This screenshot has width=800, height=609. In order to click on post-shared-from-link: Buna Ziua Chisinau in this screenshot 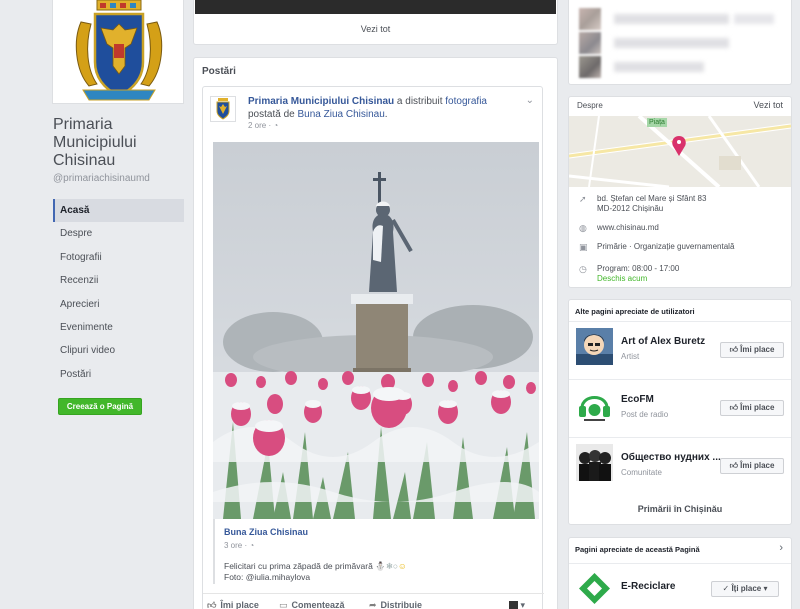, I will do `click(341, 114)`.